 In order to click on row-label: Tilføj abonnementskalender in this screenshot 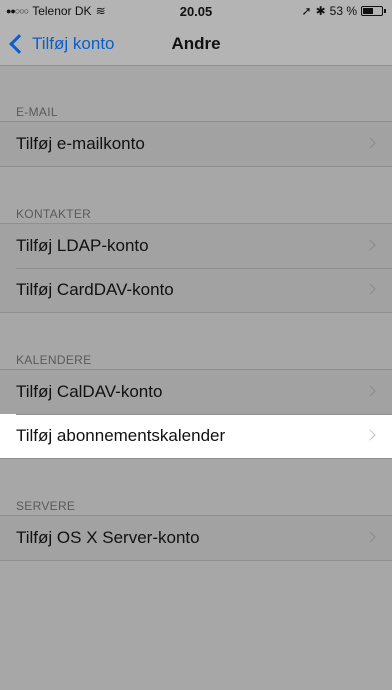, I will do `click(121, 435)`.